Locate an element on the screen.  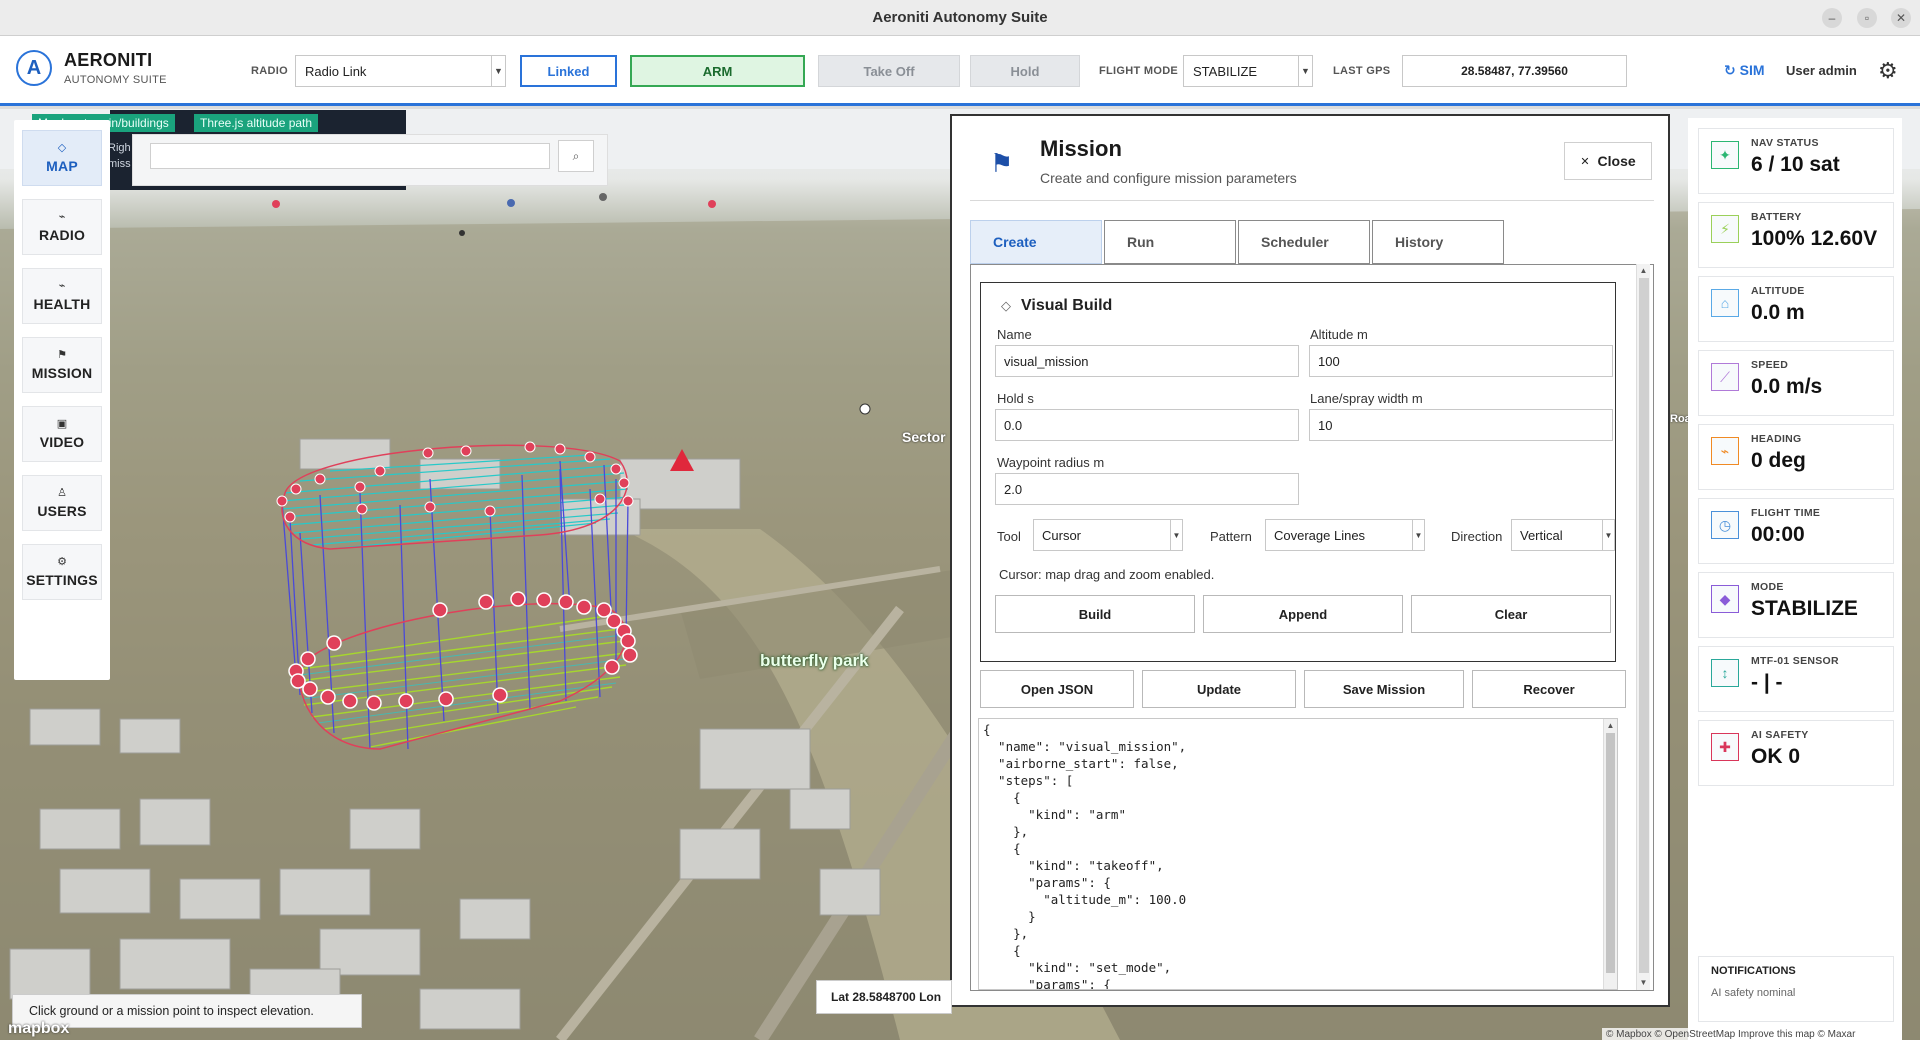
pattern-label: Pattern is located at coordinates (1231, 536).